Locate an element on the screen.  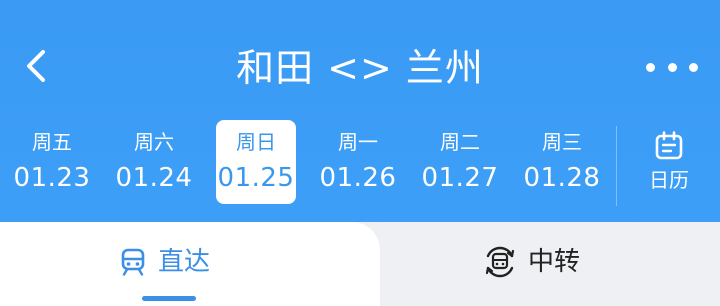
tab-transfer: 中转 is located at coordinates (531, 262).